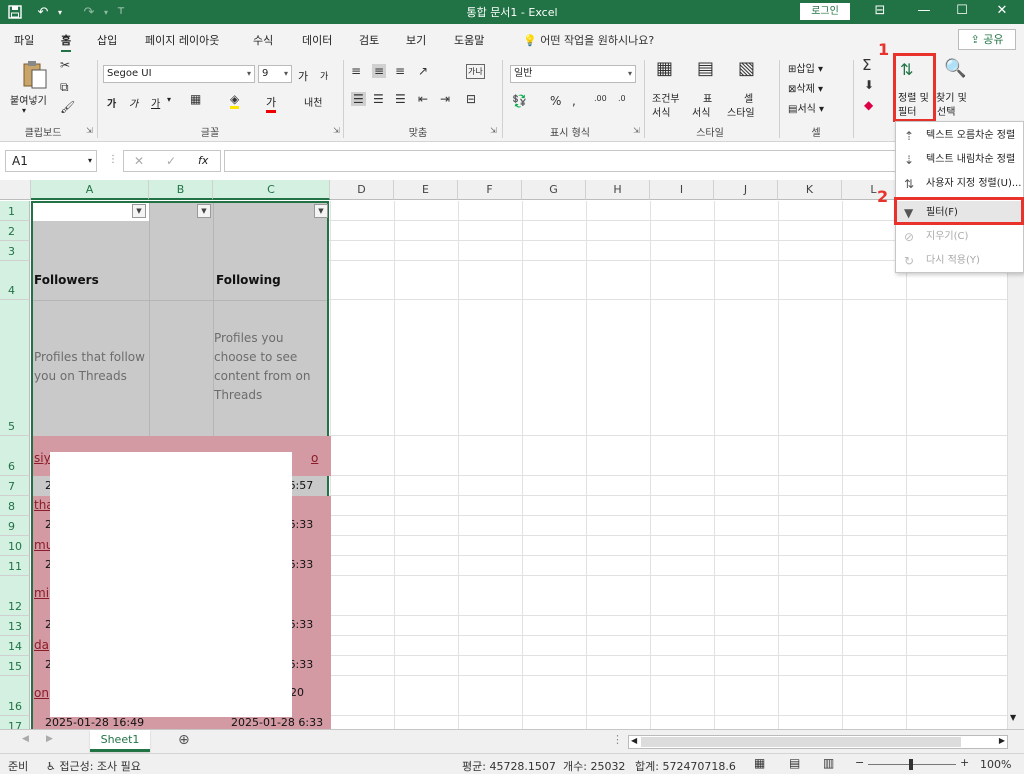 The image size is (1024, 774). Describe the element at coordinates (169, 99) in the screenshot. I see `underline-dropdown-icon: ▾` at that location.